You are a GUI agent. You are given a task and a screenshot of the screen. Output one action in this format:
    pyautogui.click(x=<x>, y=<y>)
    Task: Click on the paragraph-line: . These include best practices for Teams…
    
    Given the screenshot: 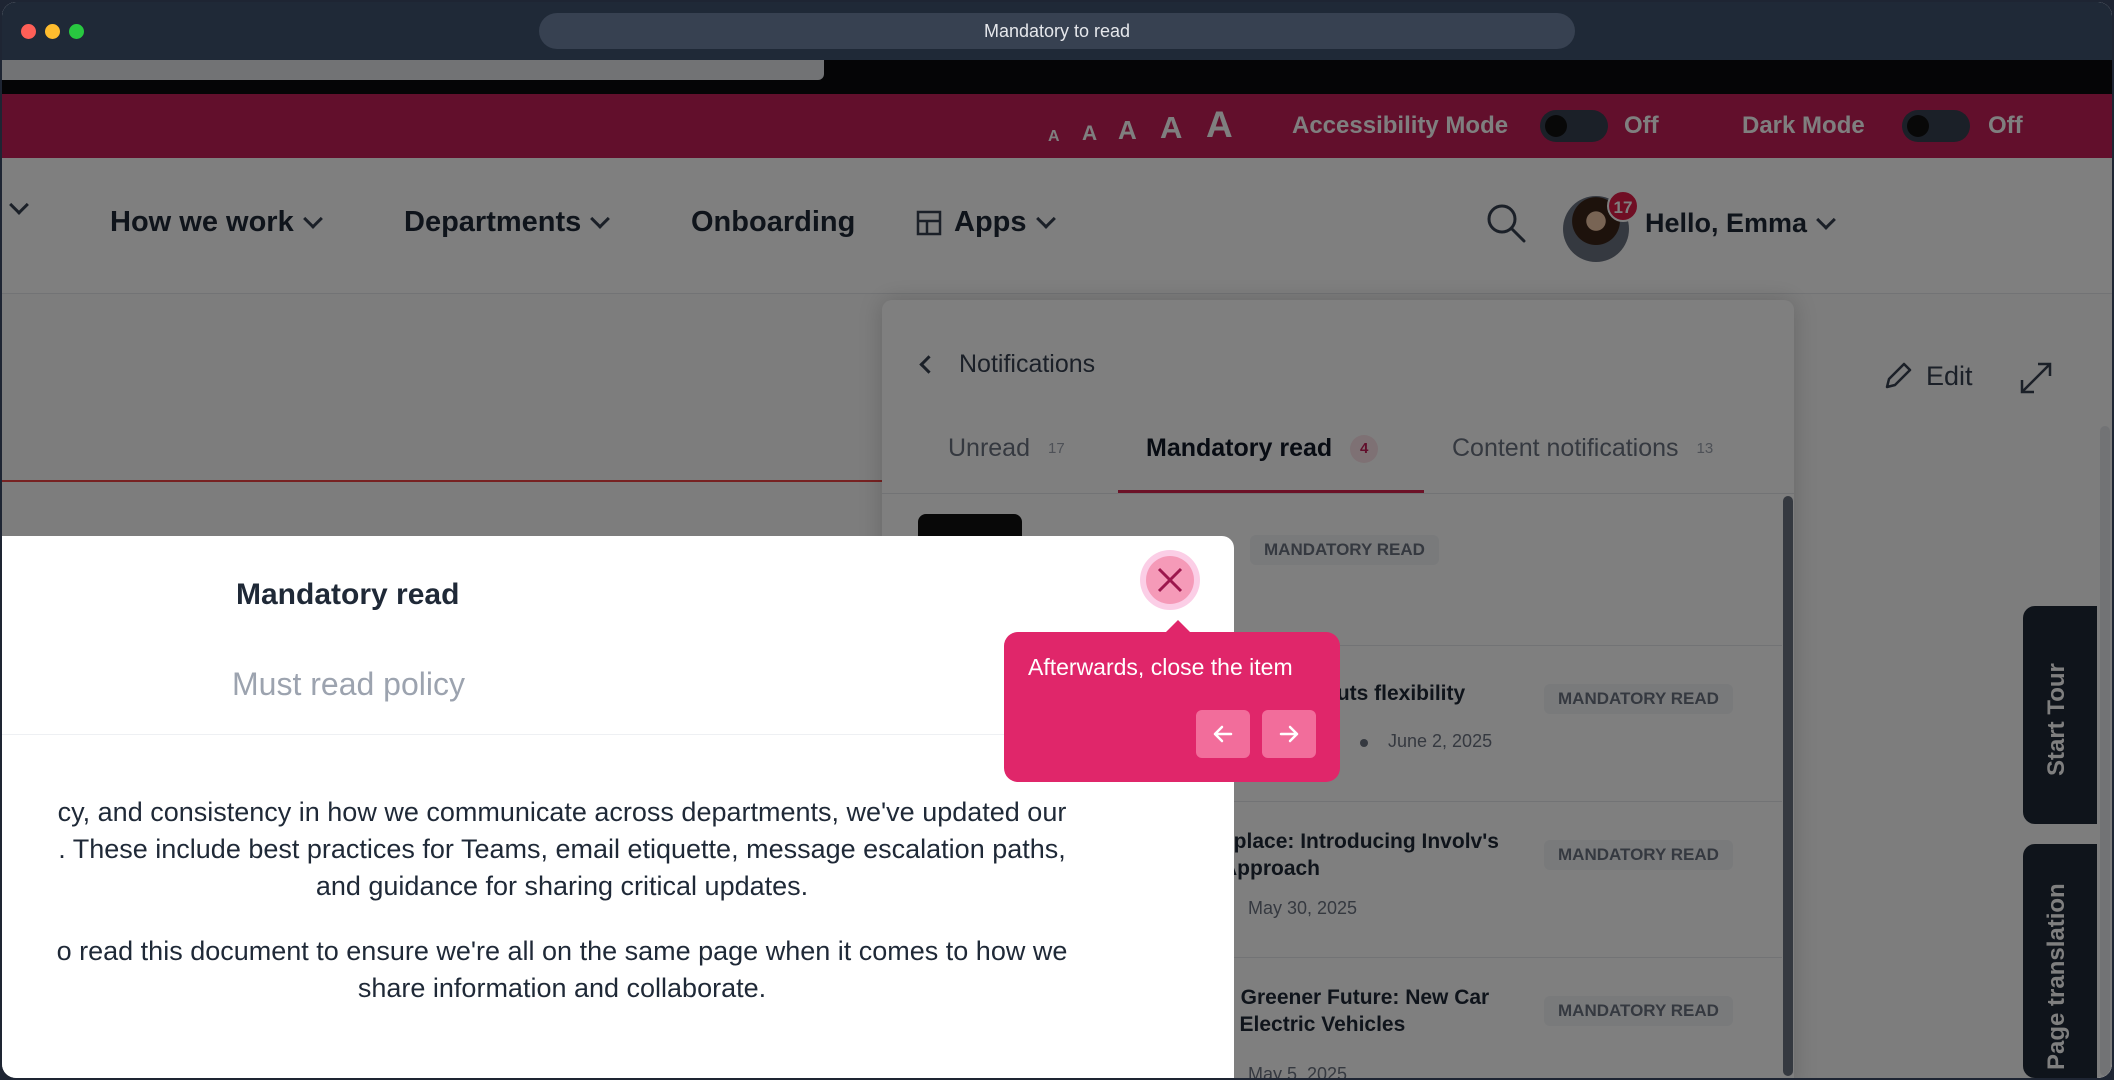 What is the action you would take?
    pyautogui.click(x=562, y=849)
    